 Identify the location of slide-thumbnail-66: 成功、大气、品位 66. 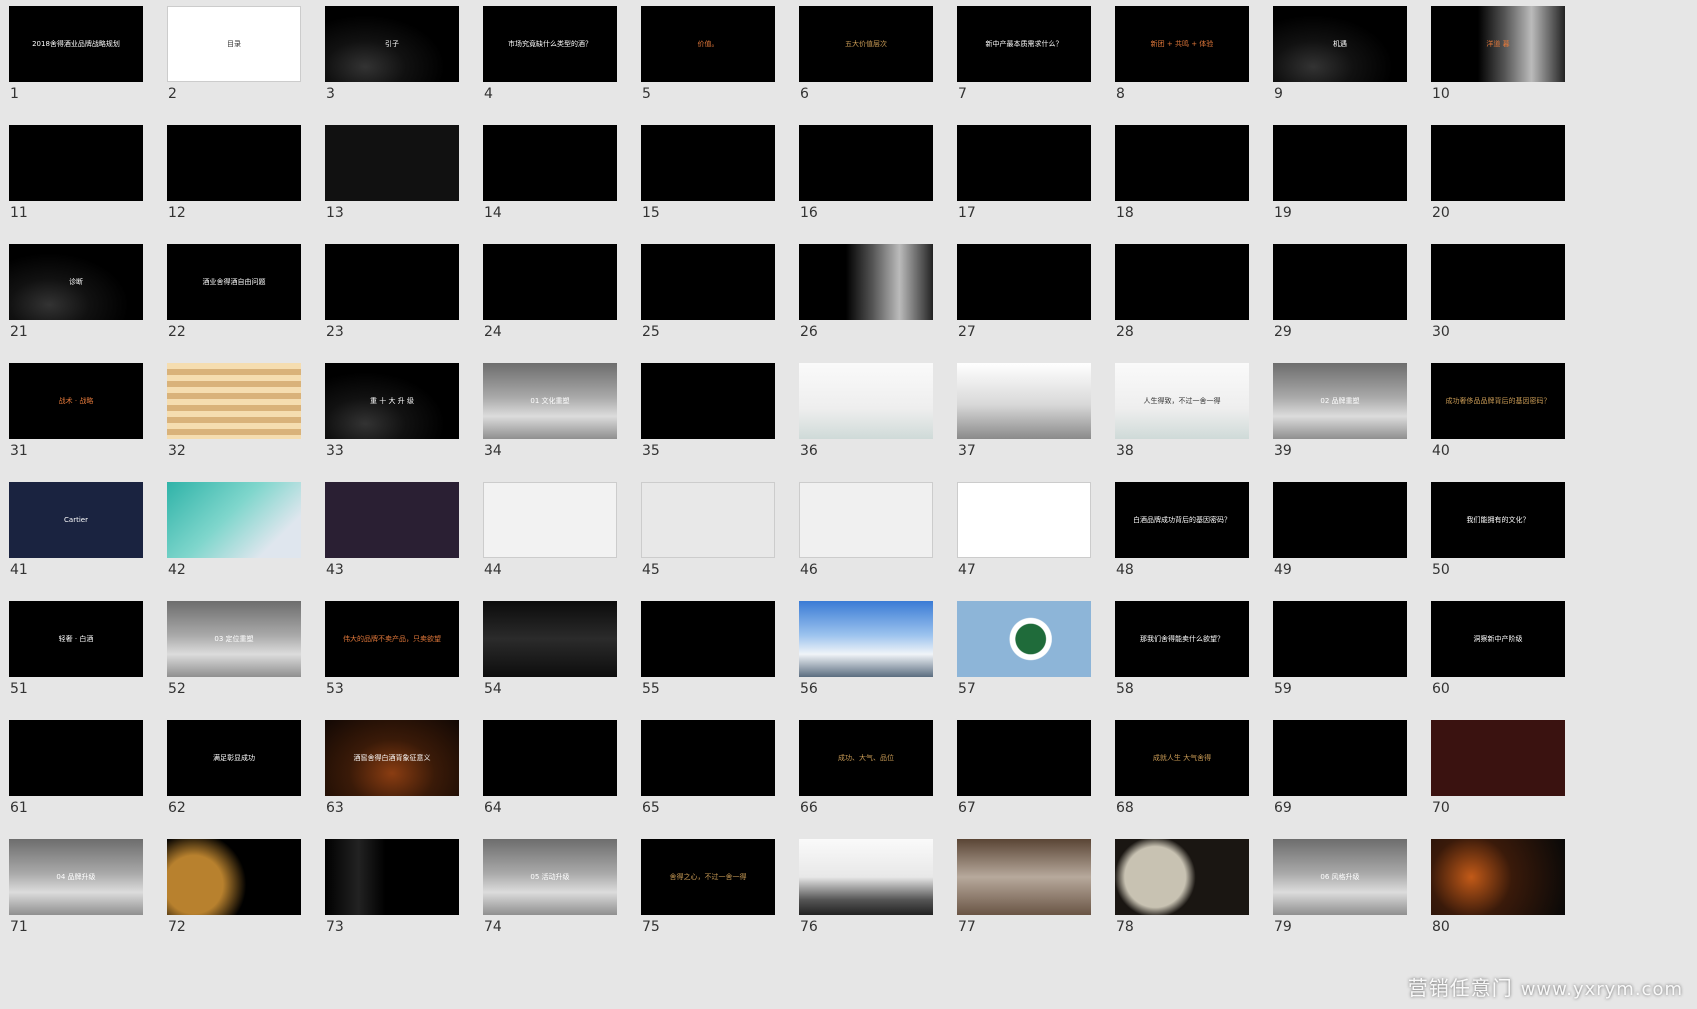
(866, 768).